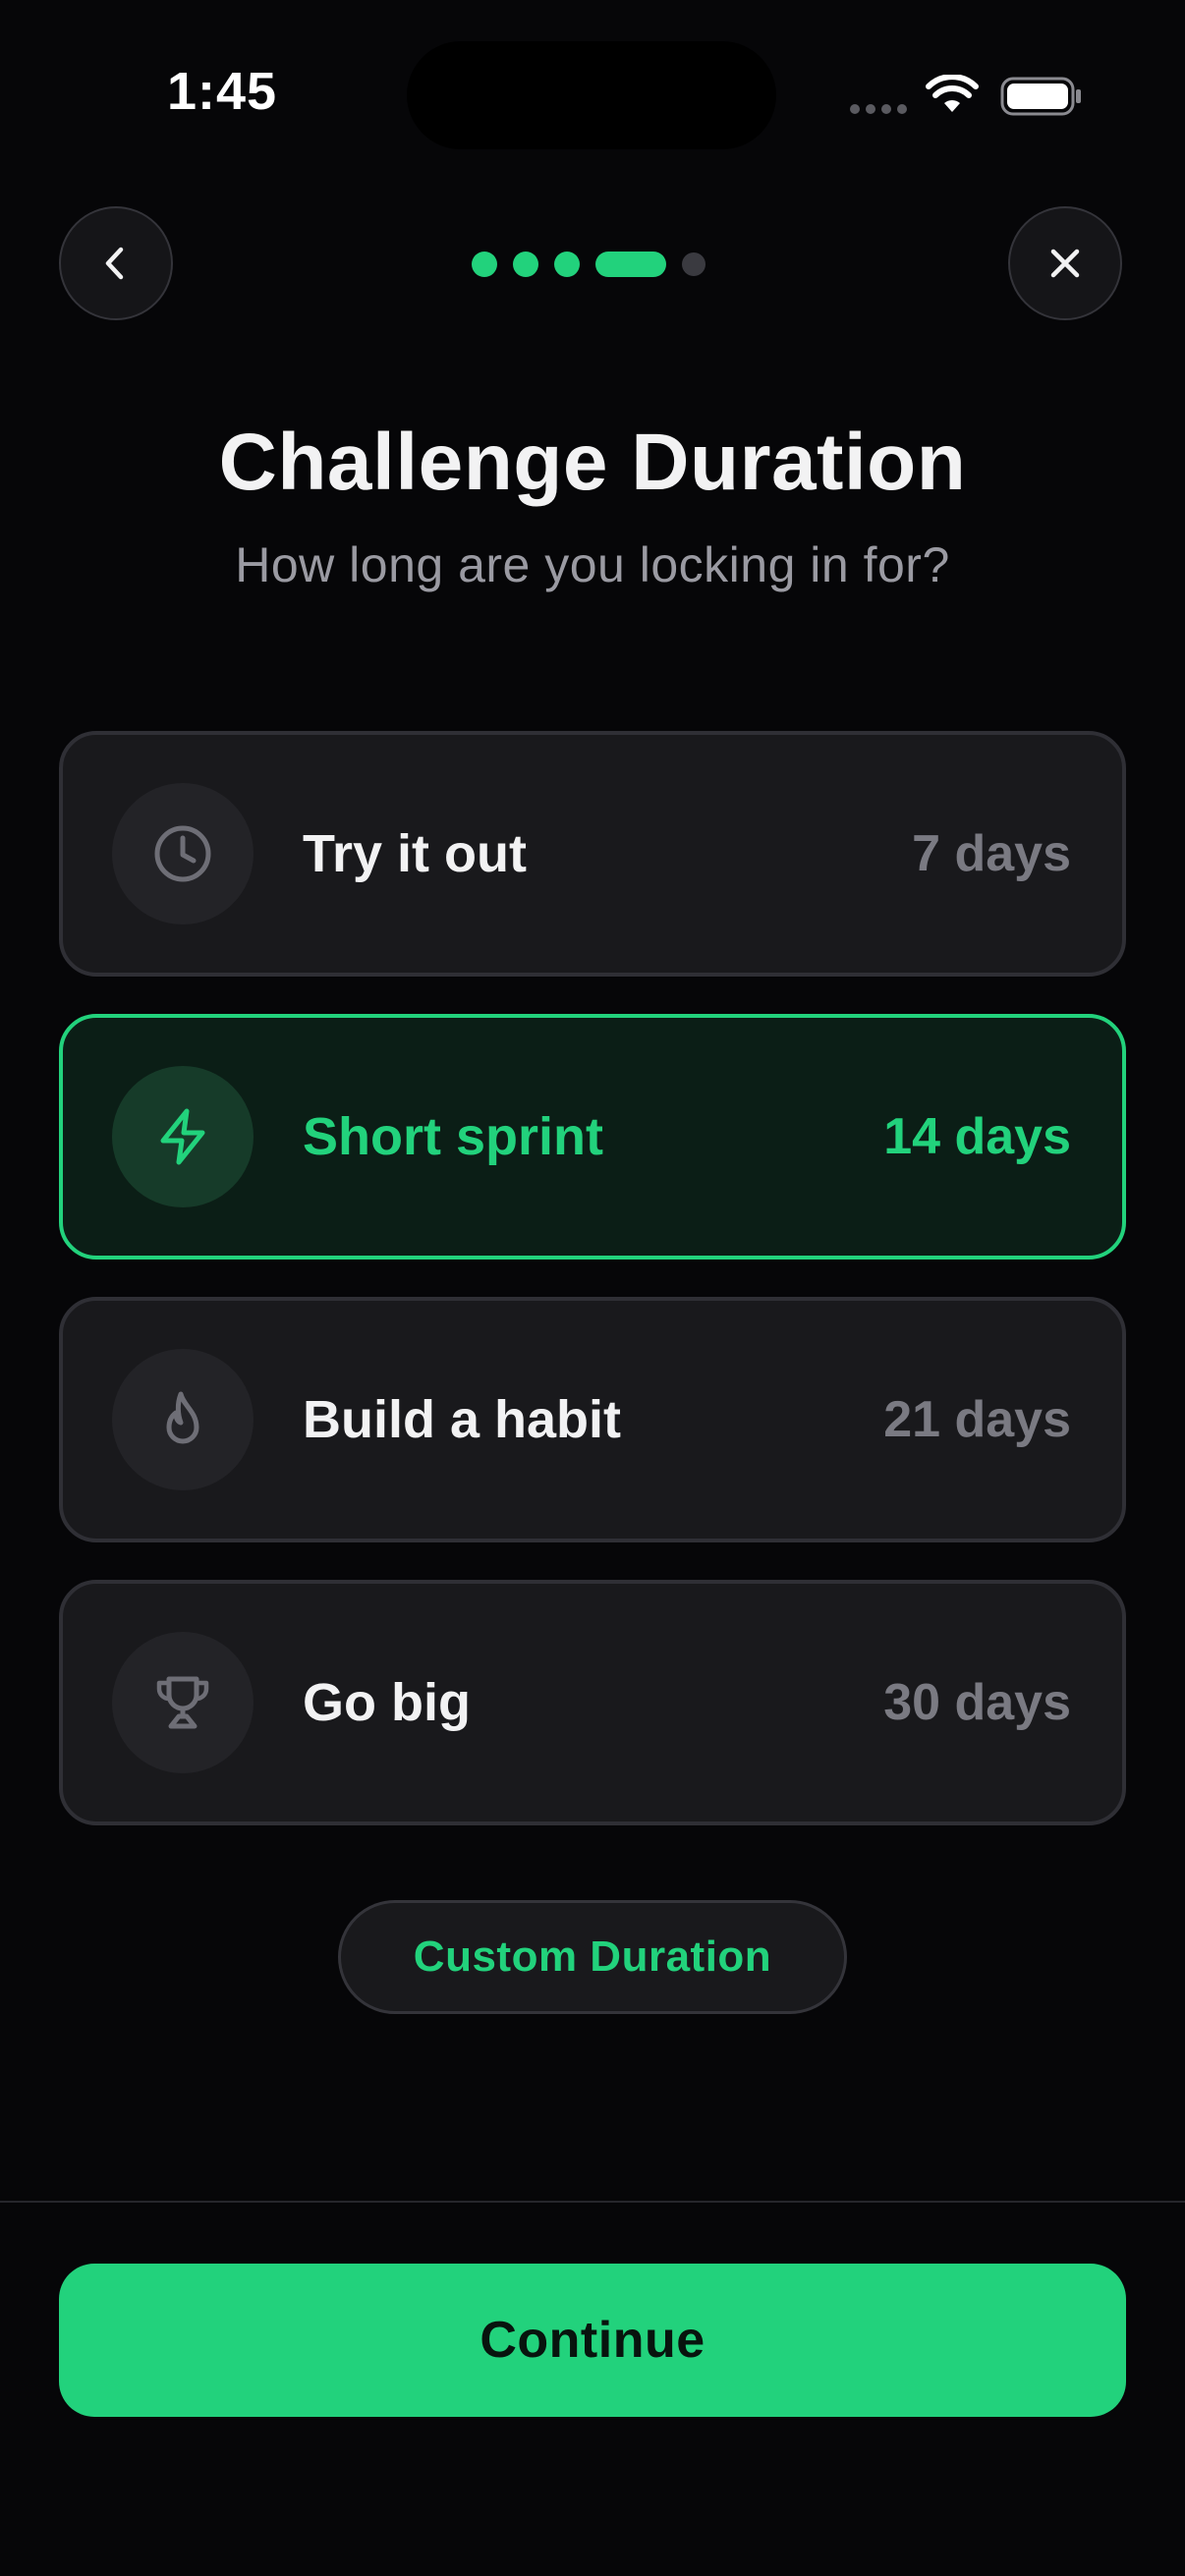  What do you see at coordinates (992, 853) in the screenshot?
I see `option-days: 7 days` at bounding box center [992, 853].